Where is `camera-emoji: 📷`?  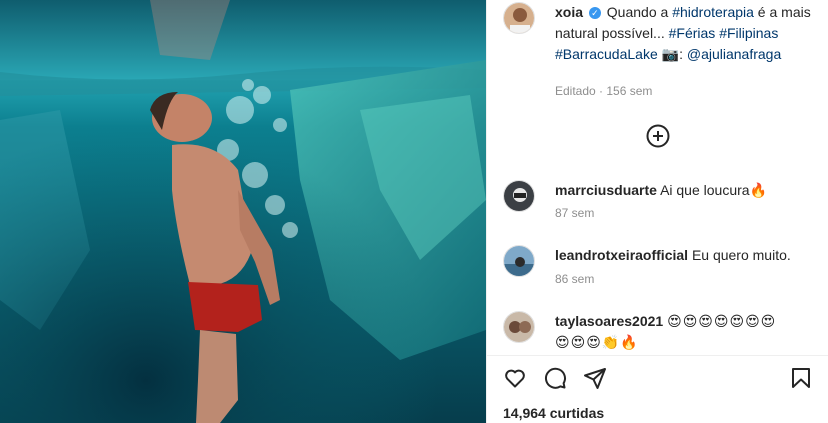
camera-emoji: 📷 is located at coordinates (670, 54).